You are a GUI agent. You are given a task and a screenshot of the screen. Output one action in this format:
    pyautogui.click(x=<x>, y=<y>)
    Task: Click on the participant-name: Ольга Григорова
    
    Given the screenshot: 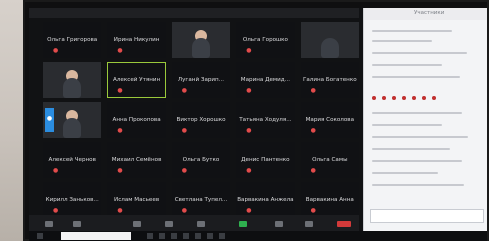 What is the action you would take?
    pyautogui.click(x=72, y=39)
    